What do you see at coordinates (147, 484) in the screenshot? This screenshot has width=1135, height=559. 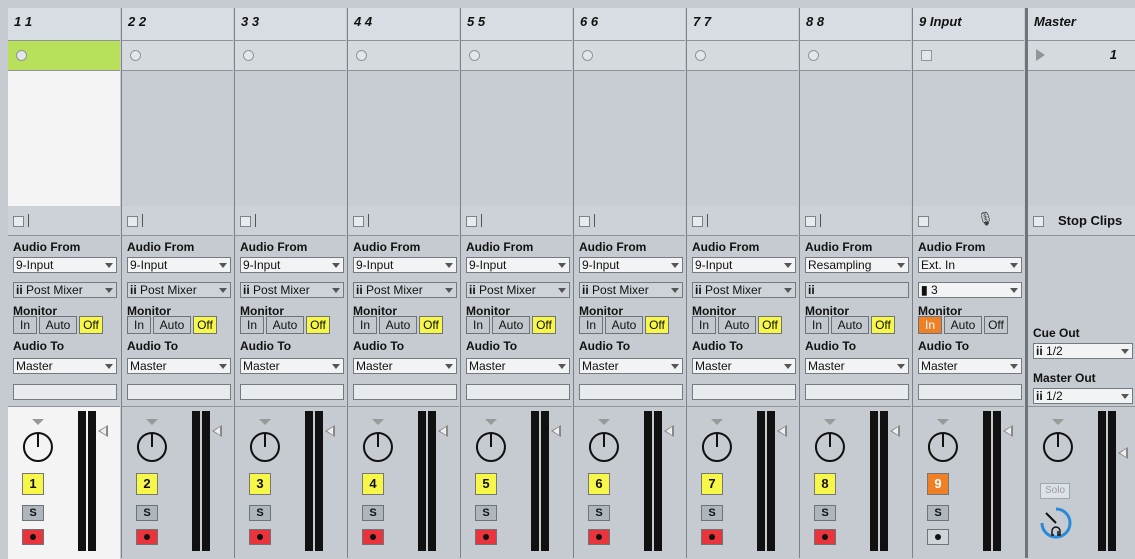 I see `track-activator: 2` at bounding box center [147, 484].